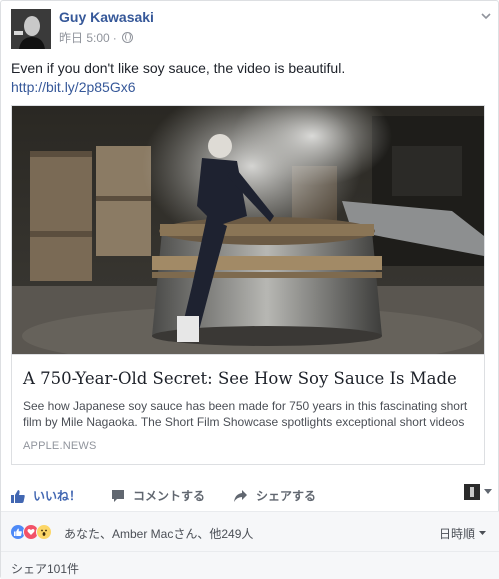 The height and width of the screenshot is (579, 499). What do you see at coordinates (60, 446) in the screenshot?
I see `preview-domain: APPLE.NEWS` at bounding box center [60, 446].